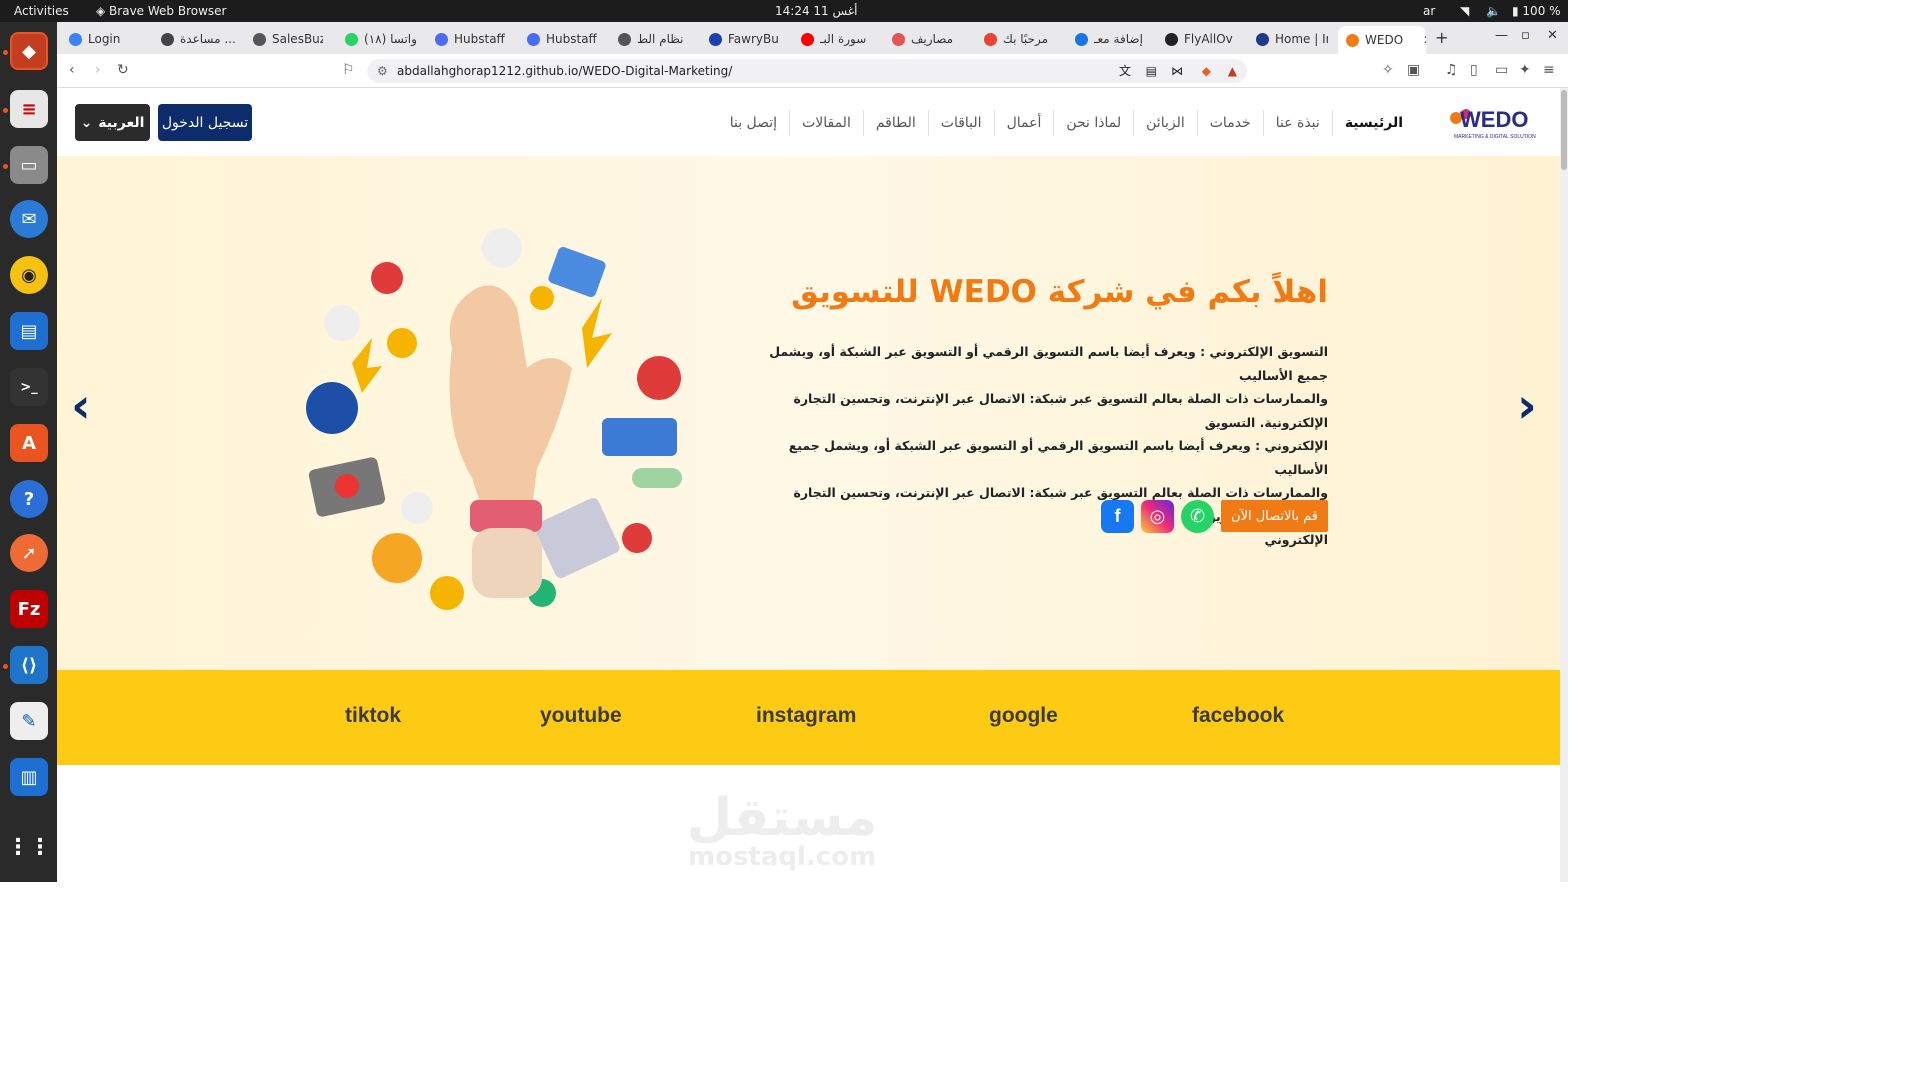 The height and width of the screenshot is (1080, 1920). Describe the element at coordinates (29, 777) in the screenshot. I see `trello-icon: ▥` at that location.